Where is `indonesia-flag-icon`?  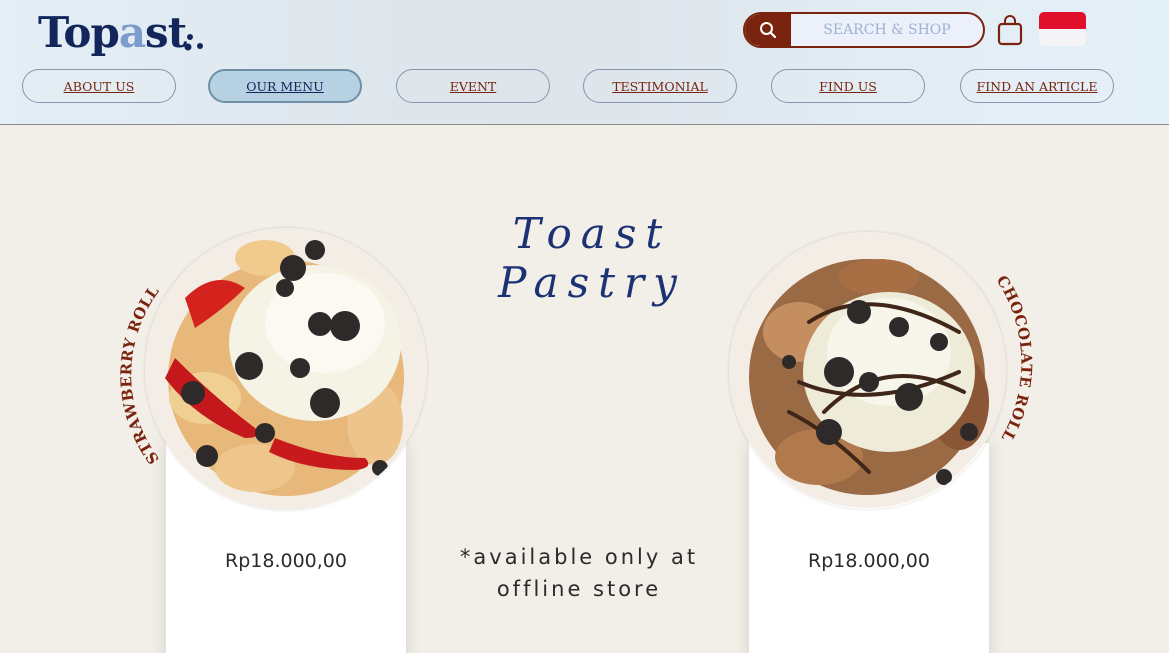
indonesia-flag-icon is located at coordinates (1062, 29).